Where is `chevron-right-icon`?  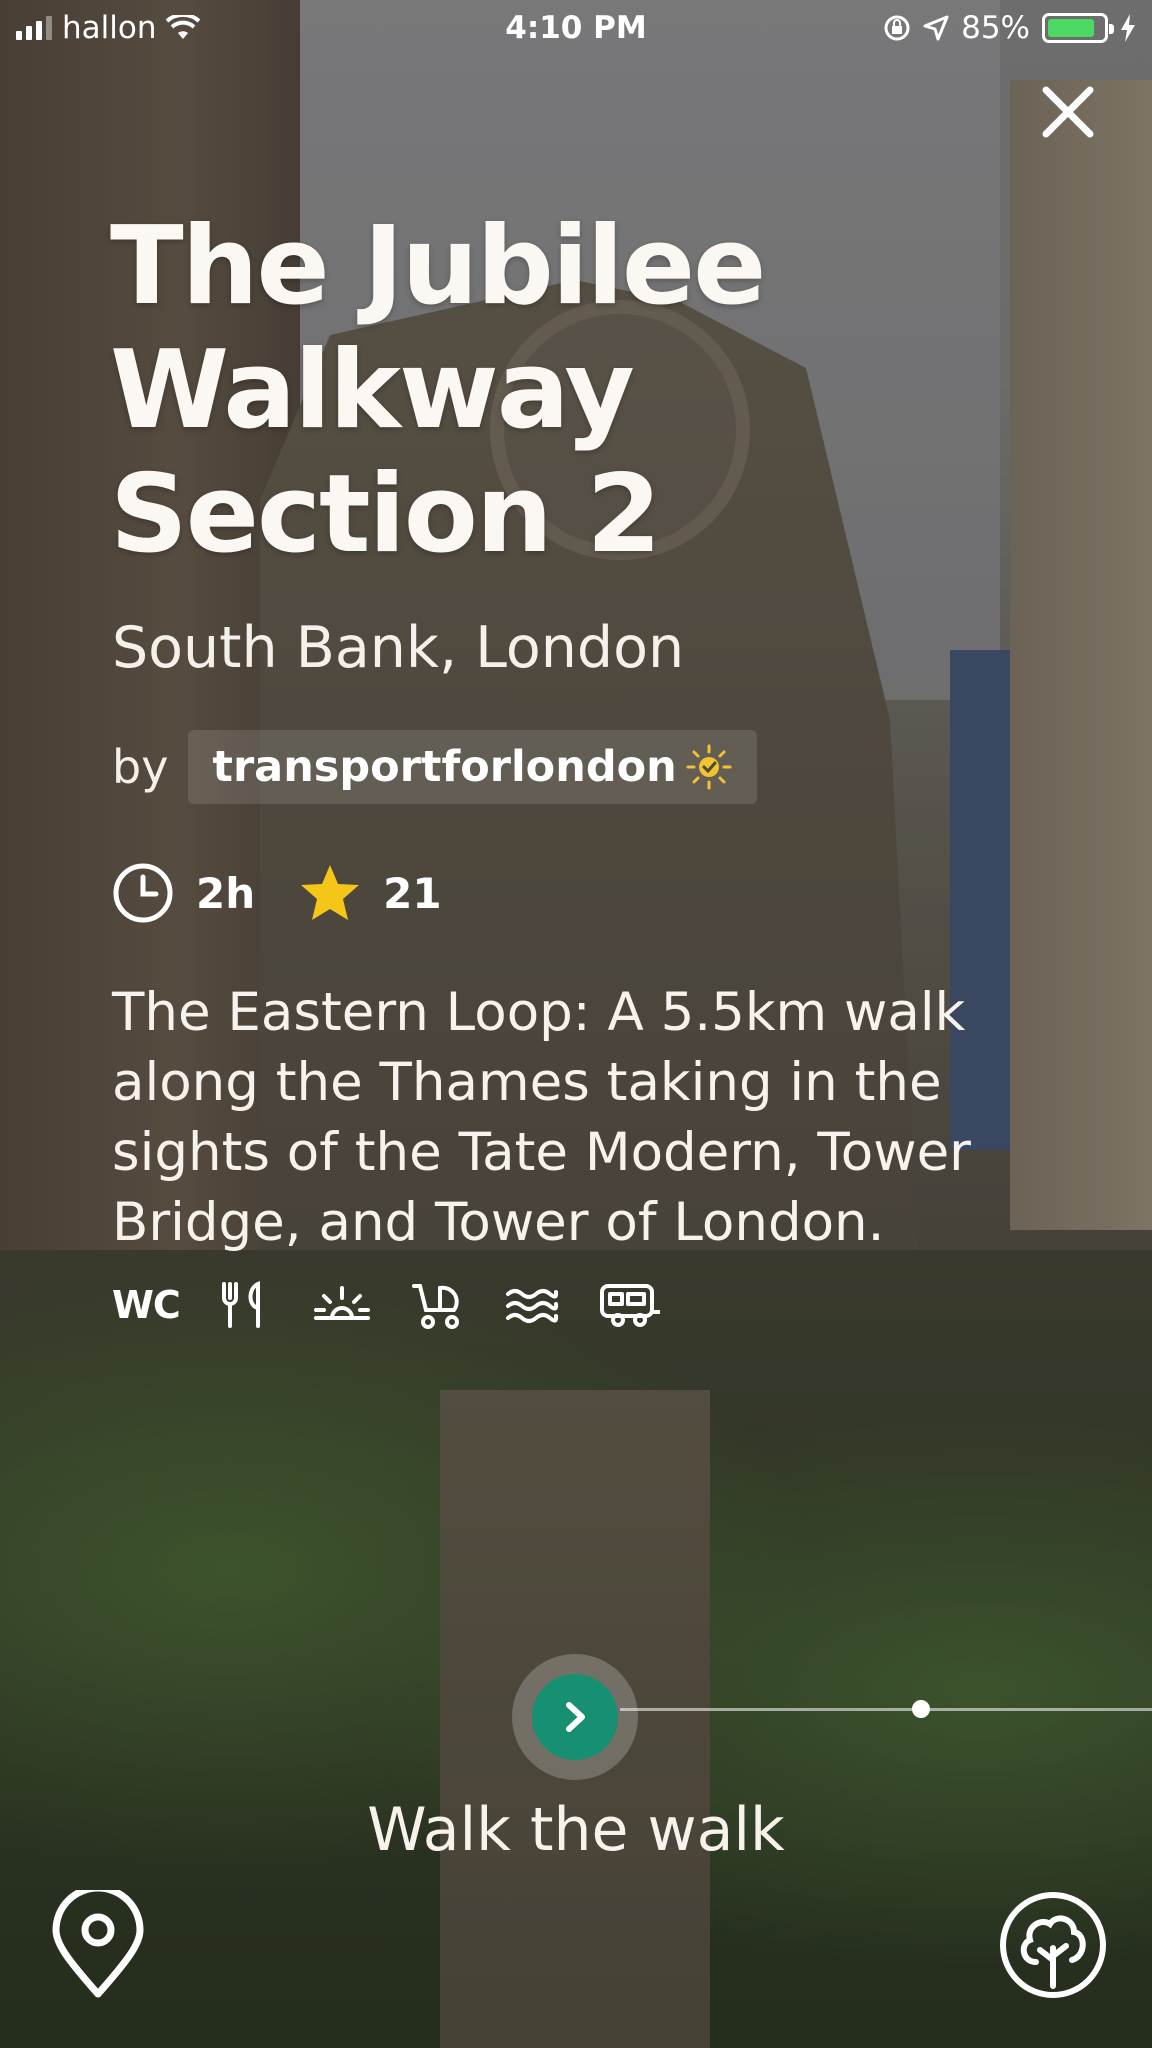 chevron-right-icon is located at coordinates (575, 1717).